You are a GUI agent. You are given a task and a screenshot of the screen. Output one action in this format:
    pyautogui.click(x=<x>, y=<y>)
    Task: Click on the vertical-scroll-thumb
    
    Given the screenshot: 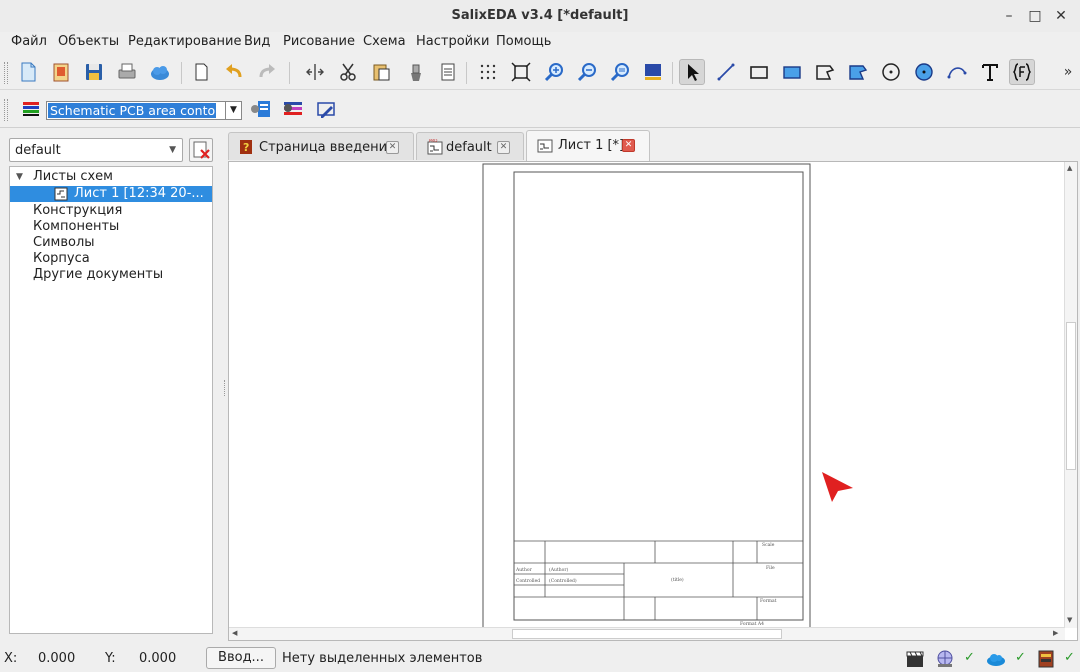 What is the action you would take?
    pyautogui.click(x=1071, y=396)
    